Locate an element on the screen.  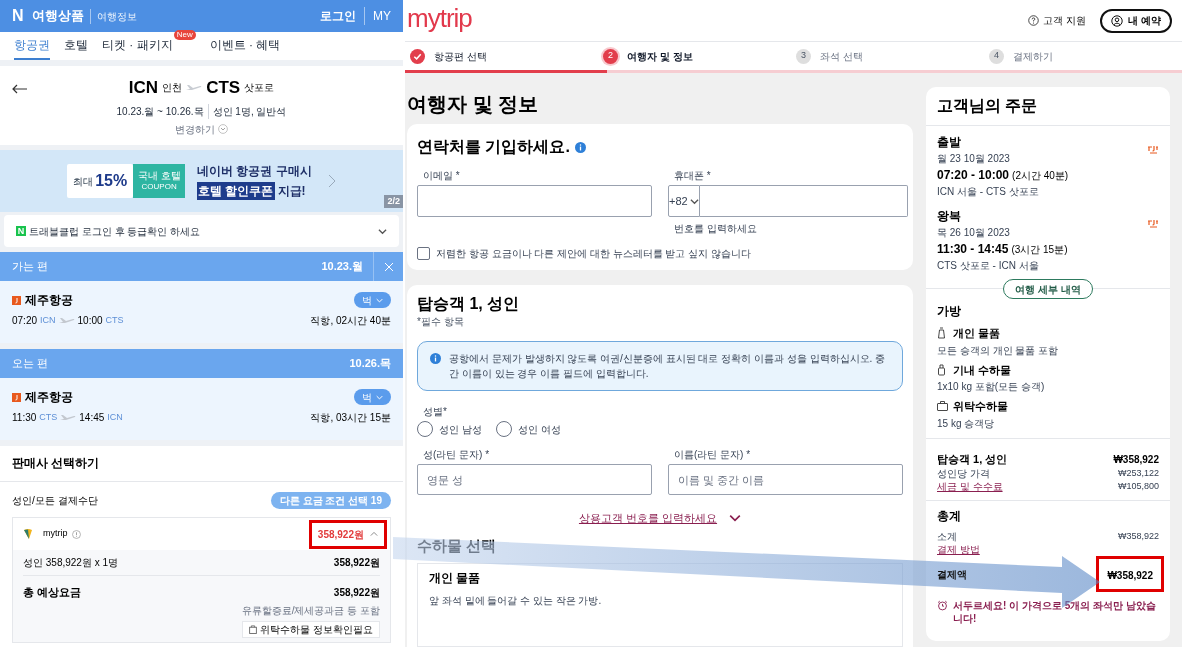
support-link: 고객 지원 is located at coordinates (1057, 20).